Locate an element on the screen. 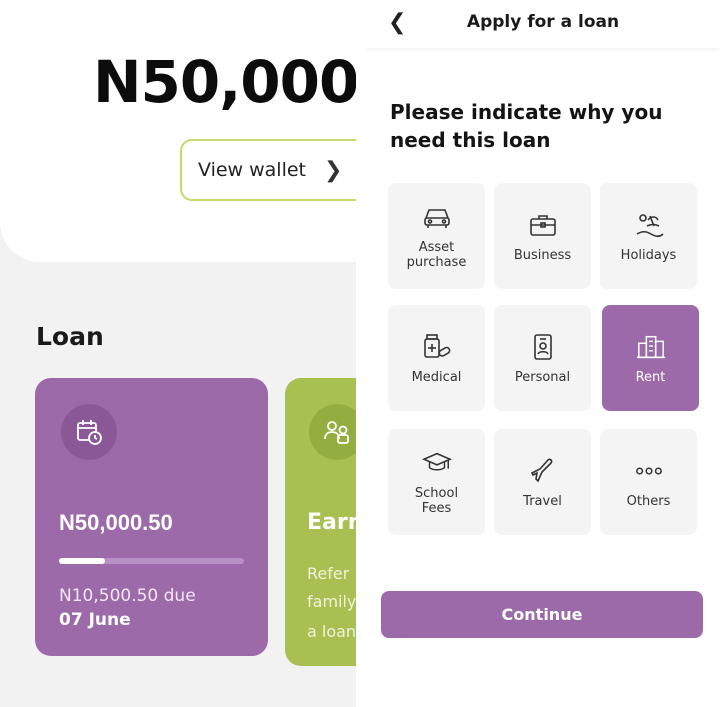  reason-others: Others is located at coordinates (648, 482).